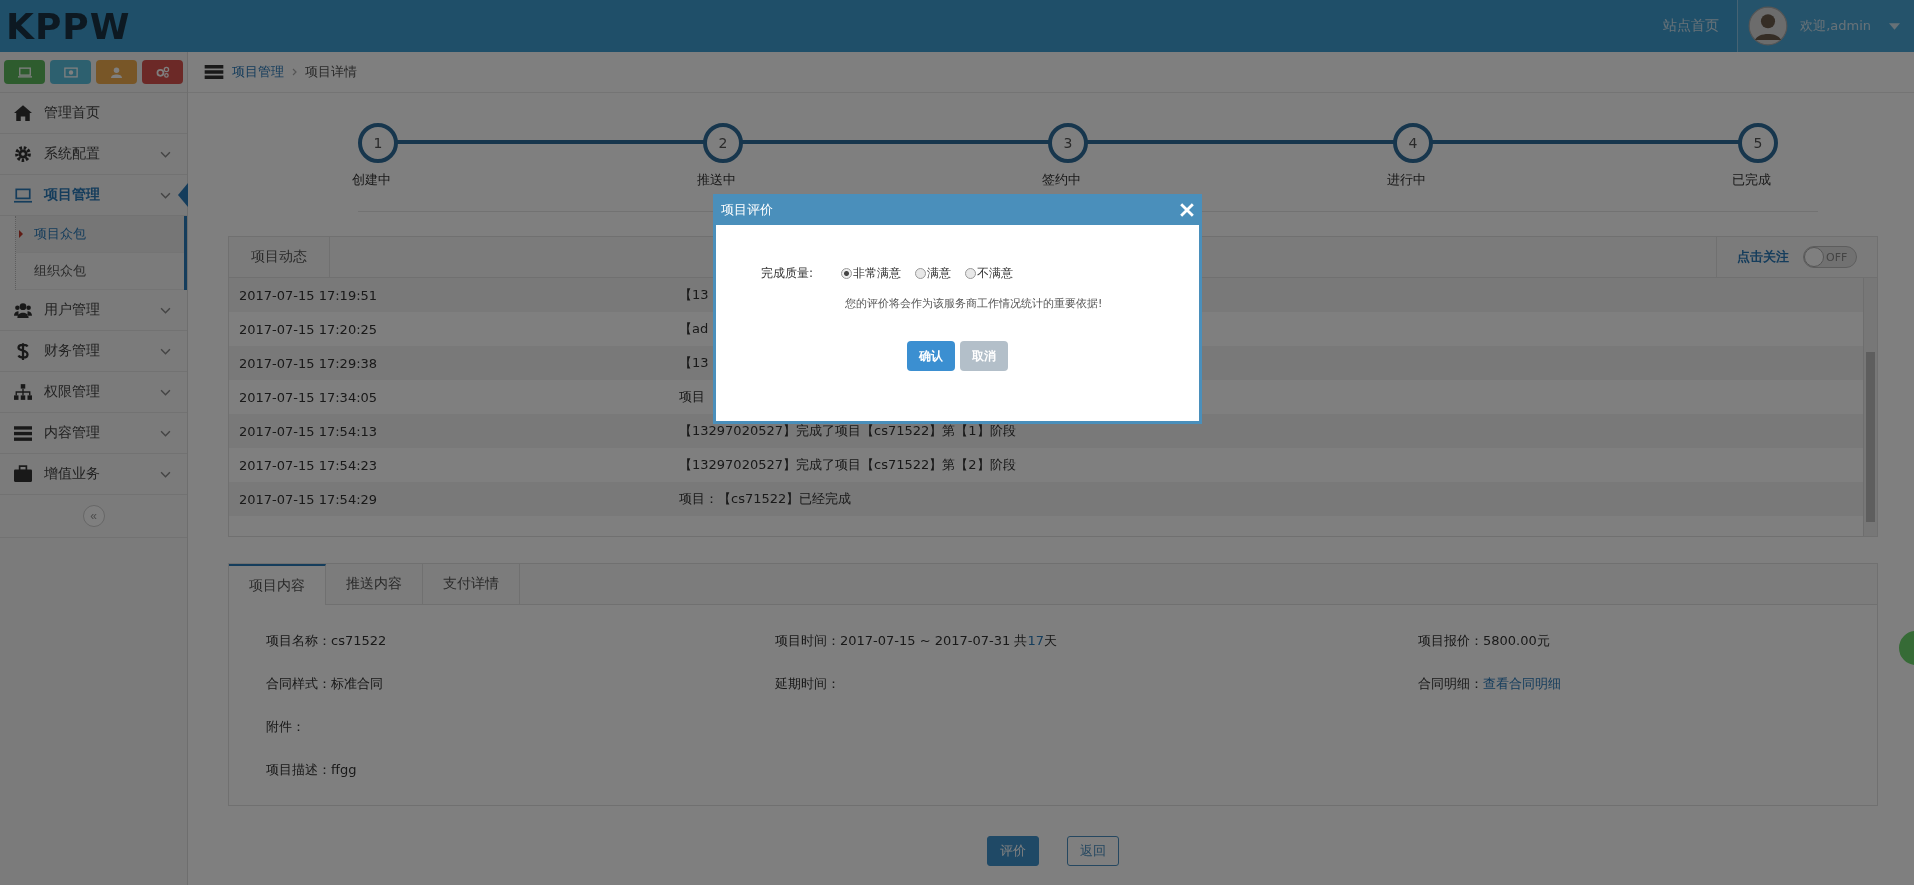 The image size is (1914, 885). Describe the element at coordinates (331, 72) in the screenshot. I see `breadcrumb-link: 项目详情` at that location.